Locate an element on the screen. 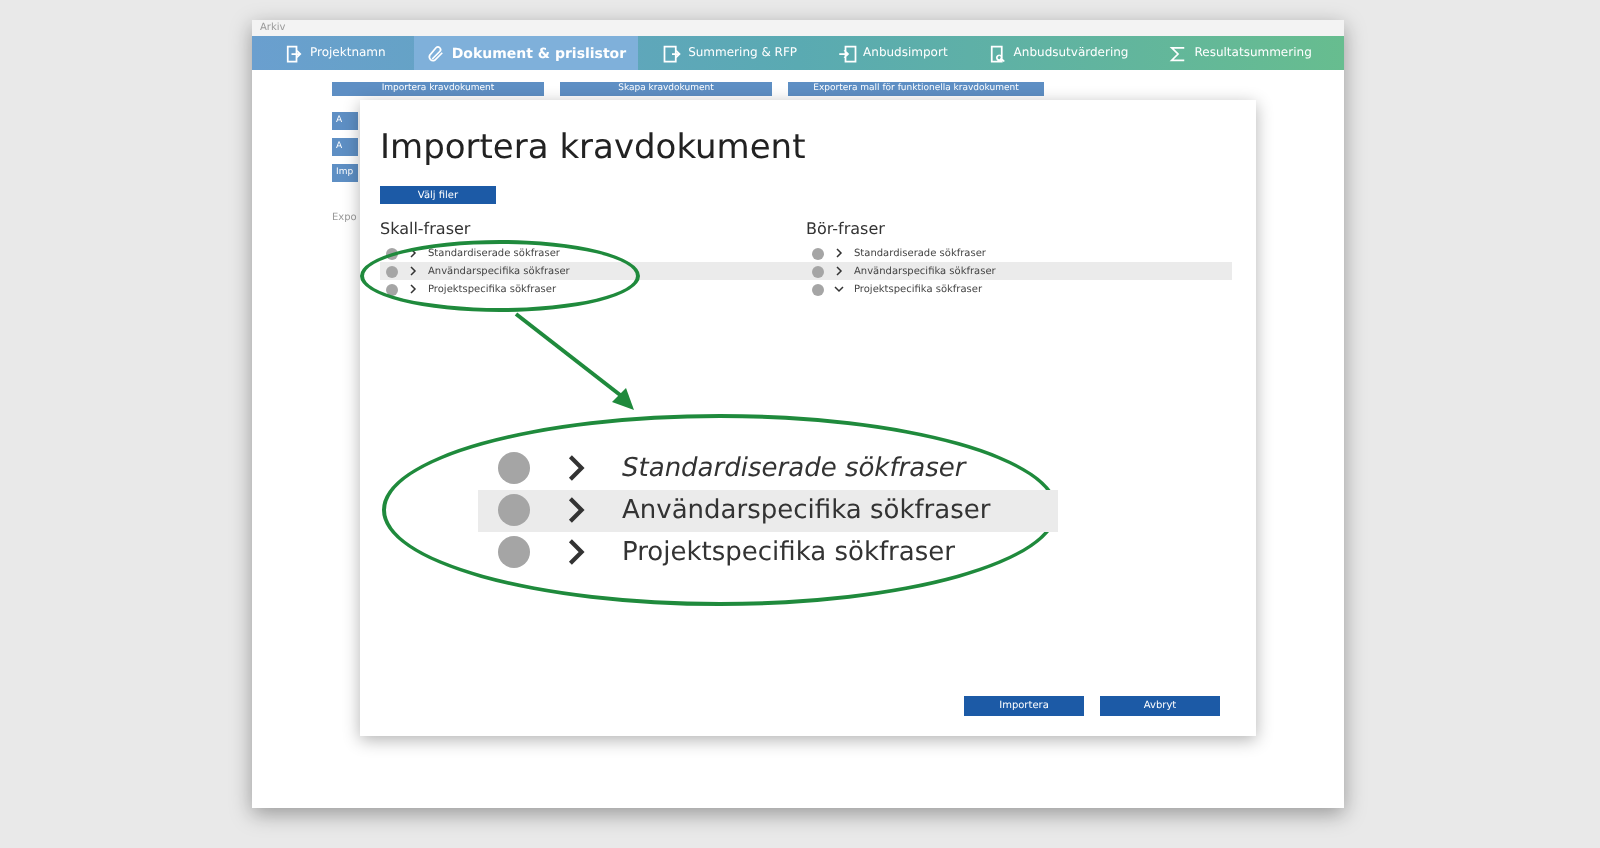 This screenshot has width=1600, height=848. document-arrow-icon is located at coordinates (672, 53).